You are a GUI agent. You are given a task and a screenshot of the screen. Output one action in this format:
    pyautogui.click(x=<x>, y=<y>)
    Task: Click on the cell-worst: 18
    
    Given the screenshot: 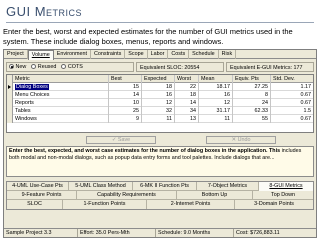 What is the action you would take?
    pyautogui.click(x=187, y=95)
    